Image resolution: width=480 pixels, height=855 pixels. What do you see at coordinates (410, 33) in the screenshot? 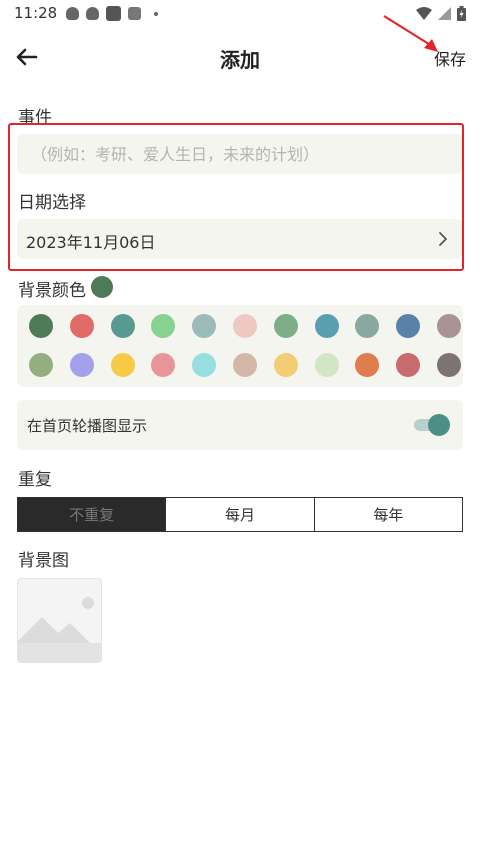
I see `annotation-arrow-icon` at bounding box center [410, 33].